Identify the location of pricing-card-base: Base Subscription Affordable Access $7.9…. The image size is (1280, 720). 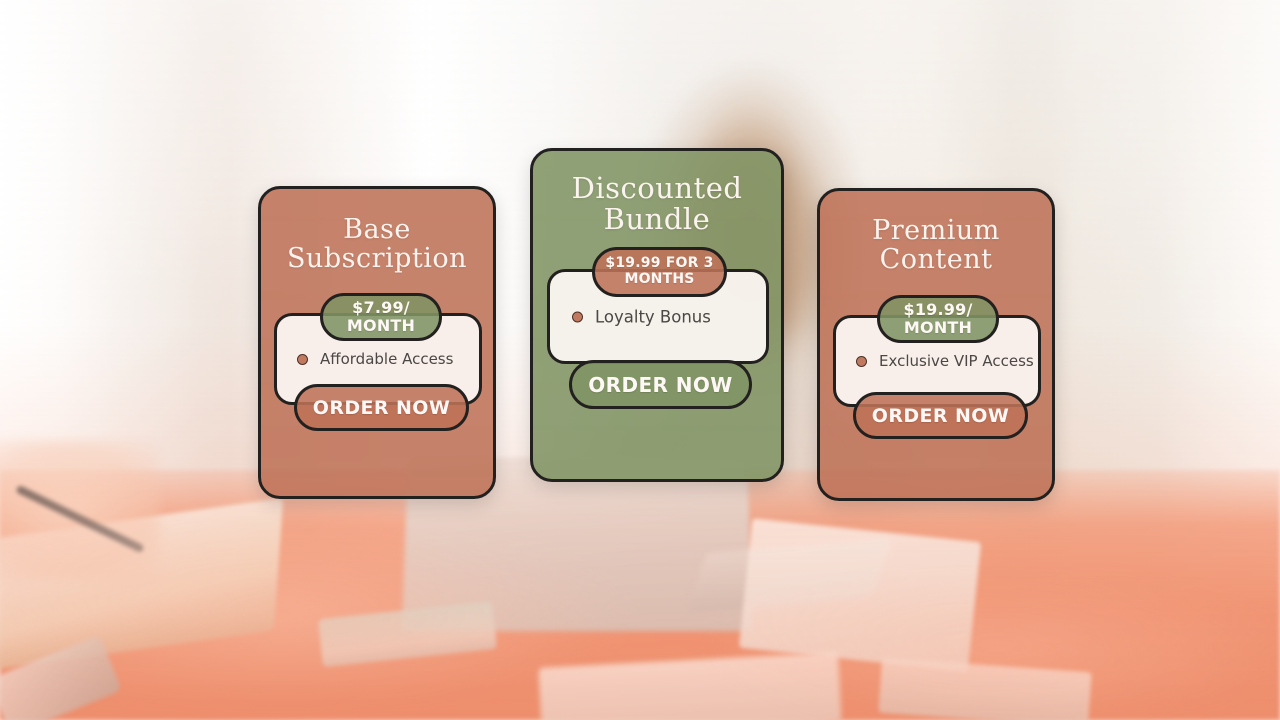
(377, 342).